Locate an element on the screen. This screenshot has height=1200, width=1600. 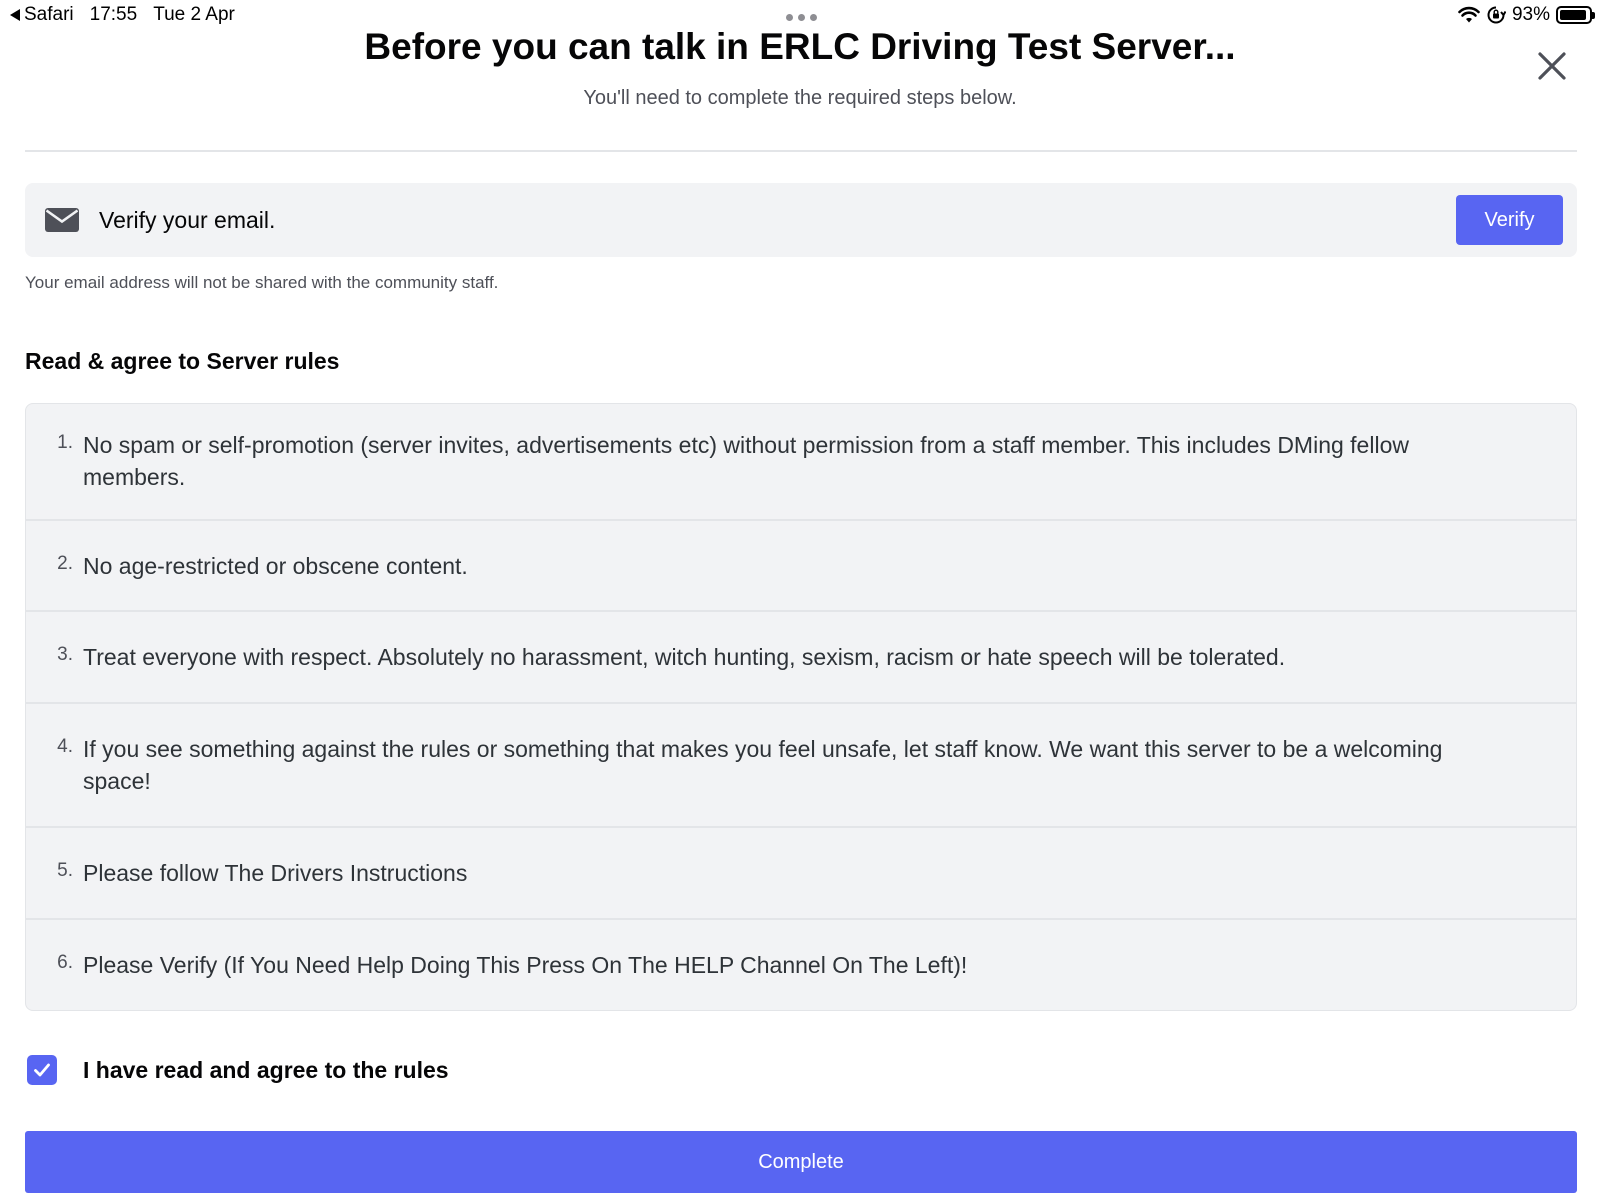
verify-email-card: Verify your email. Verify is located at coordinates (801, 220).